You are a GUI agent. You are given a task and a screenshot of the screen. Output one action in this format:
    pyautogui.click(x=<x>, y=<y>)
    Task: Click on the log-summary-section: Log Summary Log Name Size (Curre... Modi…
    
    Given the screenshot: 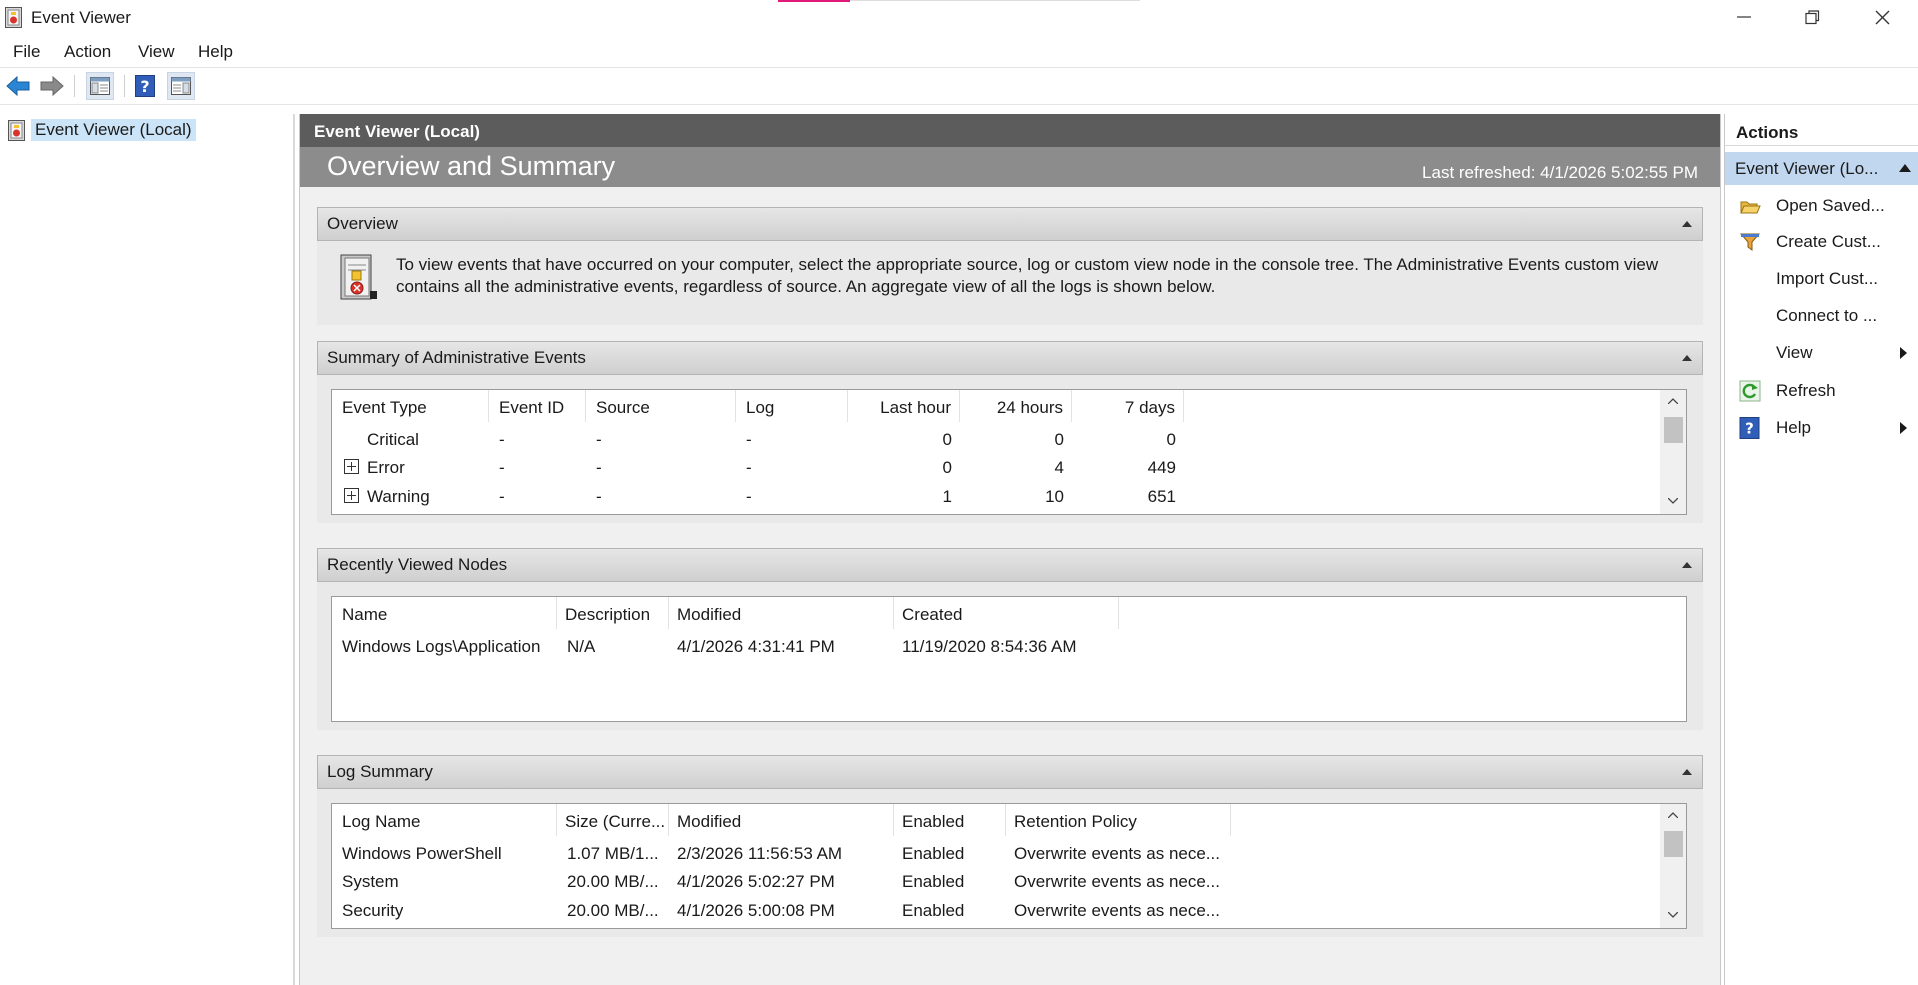 What is the action you would take?
    pyautogui.click(x=1010, y=846)
    